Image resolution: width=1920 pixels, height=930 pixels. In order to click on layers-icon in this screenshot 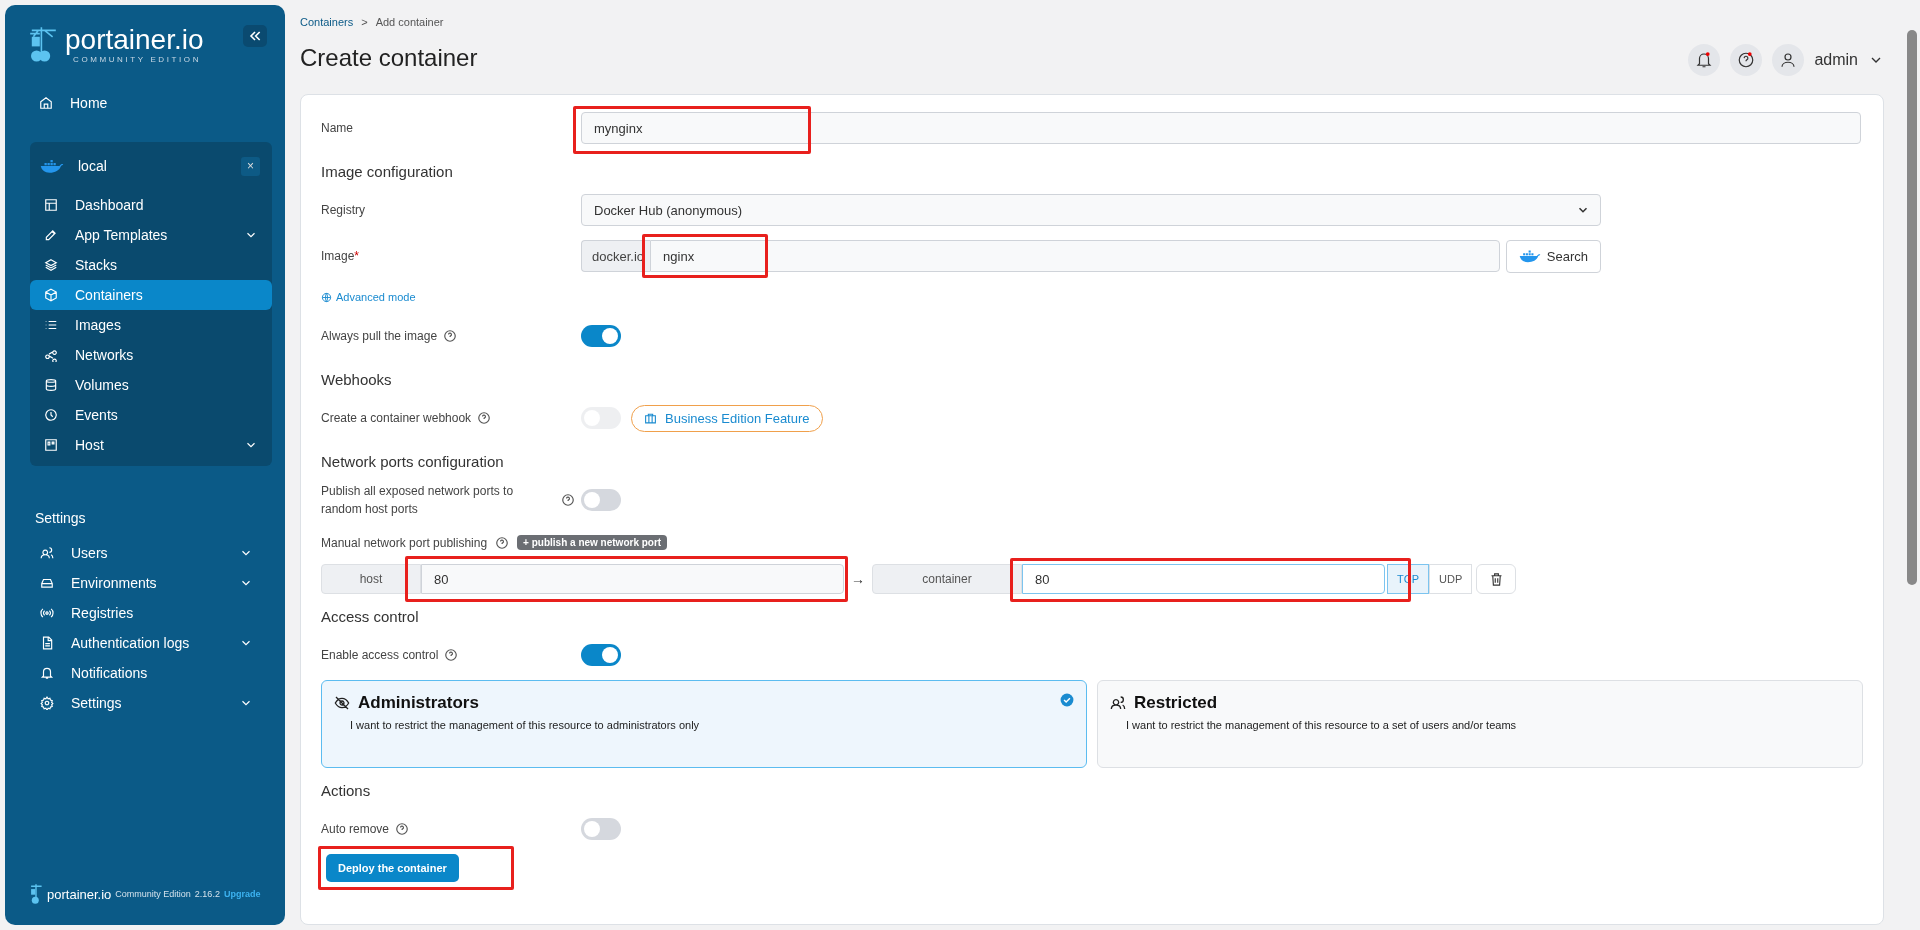, I will do `click(51, 265)`.